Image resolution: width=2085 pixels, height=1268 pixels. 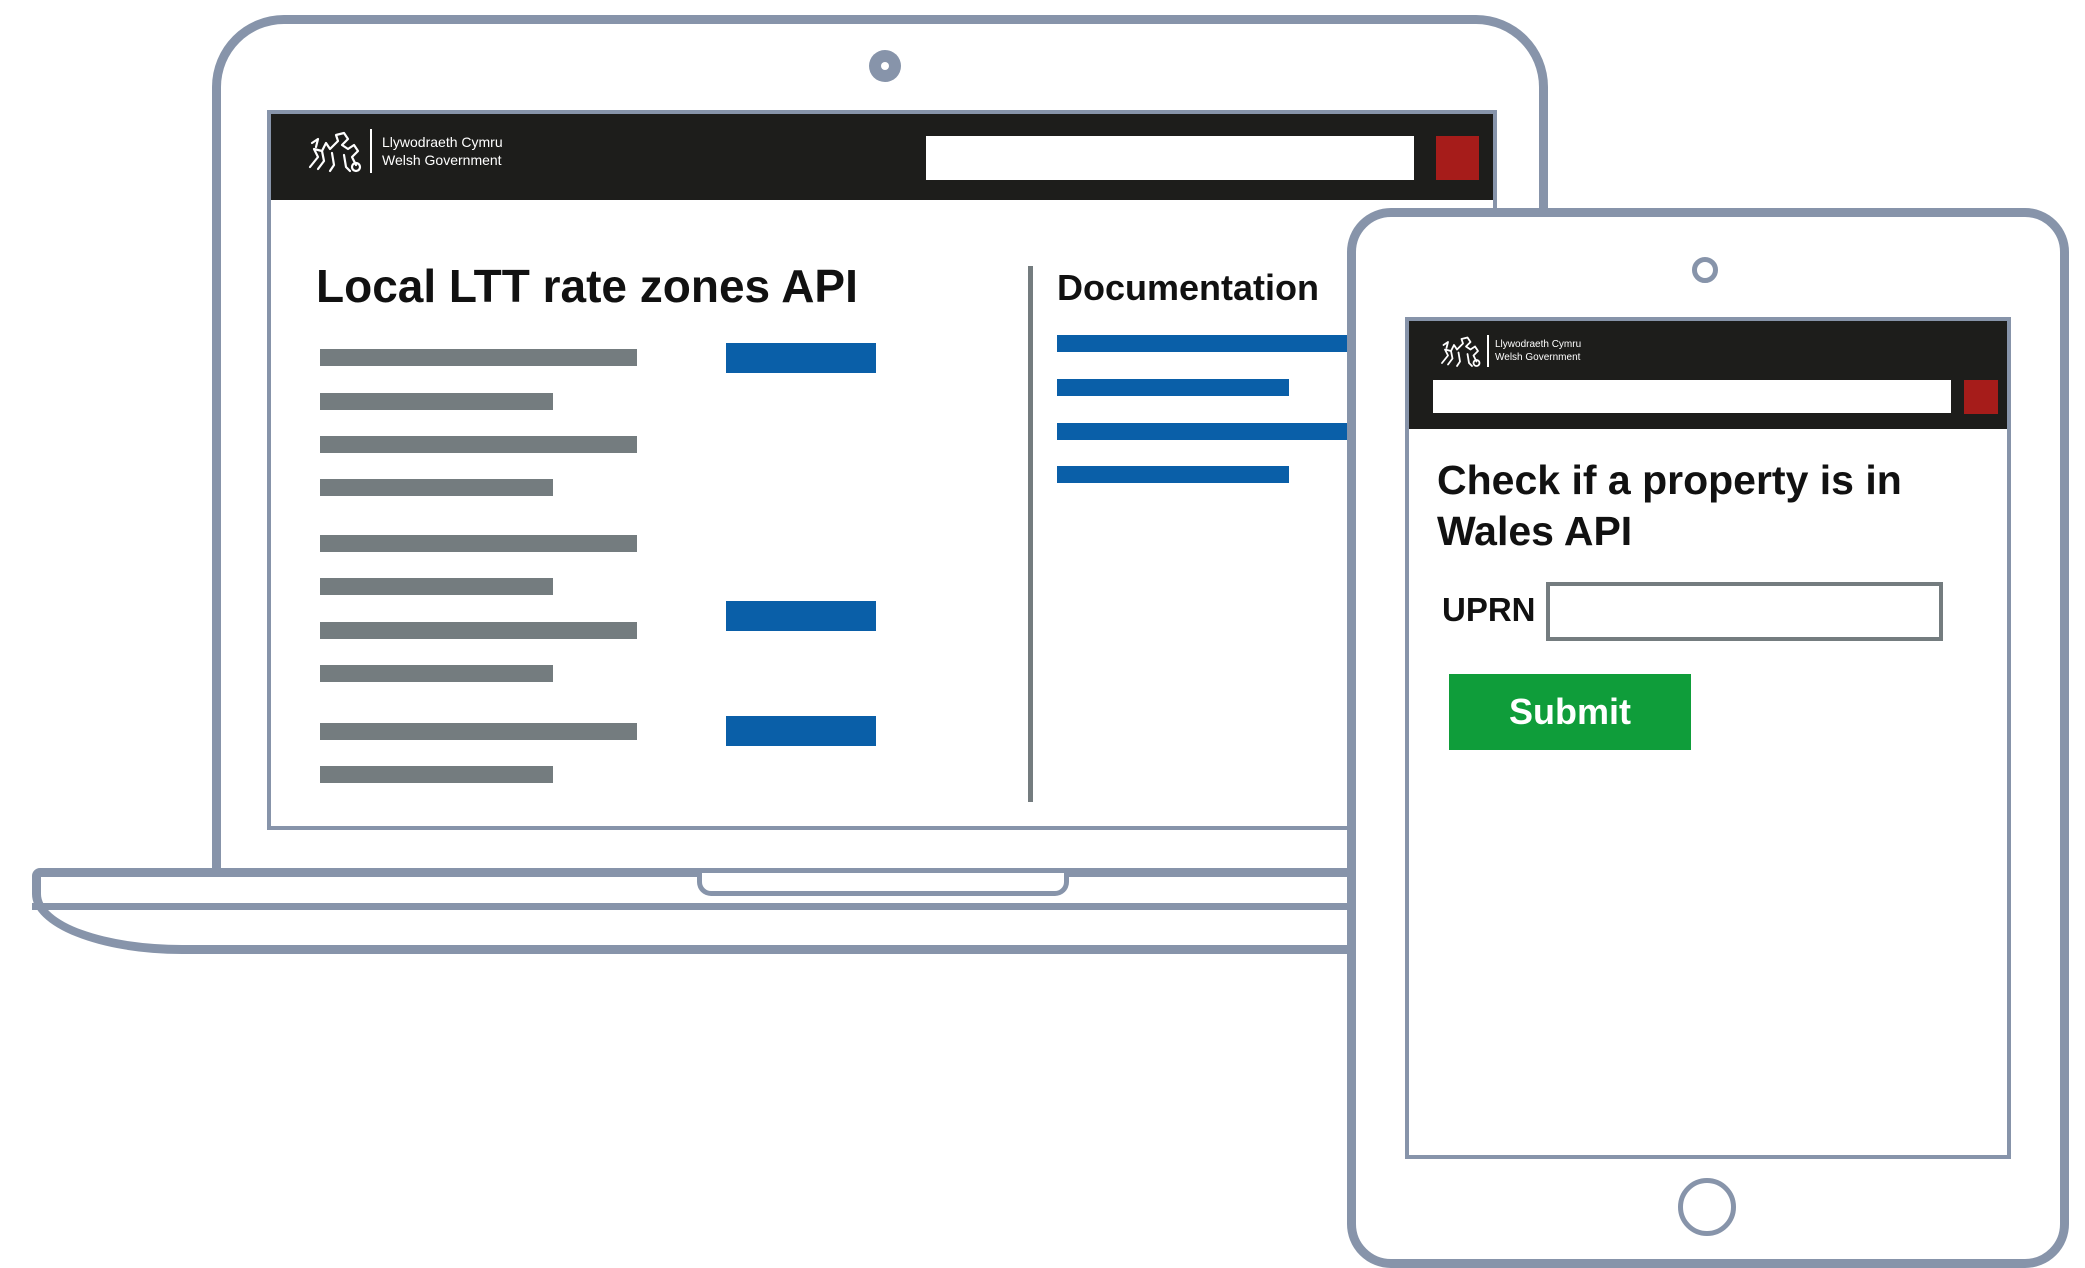 I want to click on column-divider, so click(x=1030, y=534).